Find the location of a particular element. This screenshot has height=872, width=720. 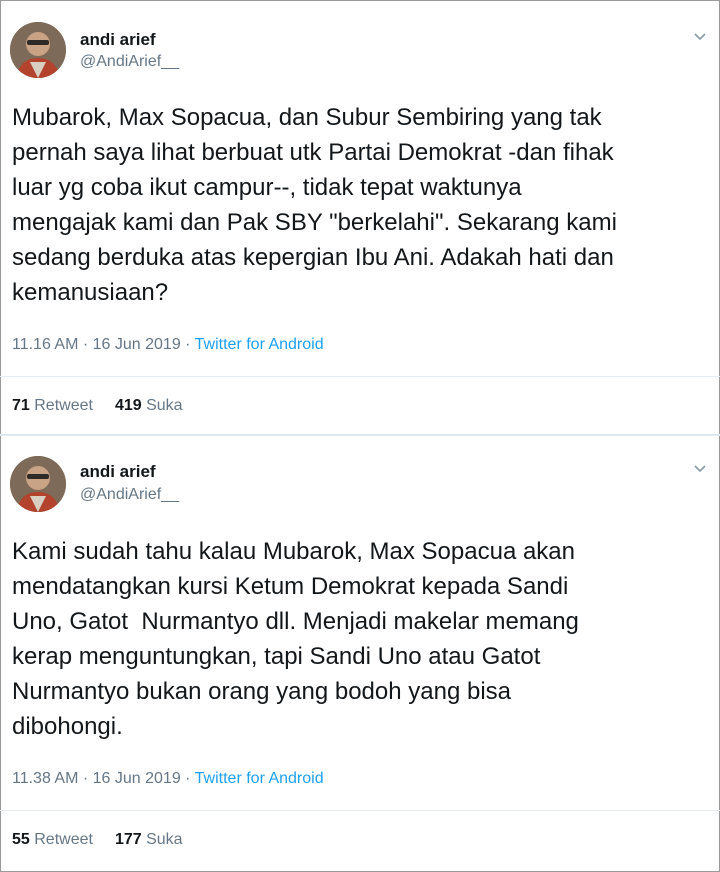

retweet-stat: 55 Retweet is located at coordinates (52, 839).